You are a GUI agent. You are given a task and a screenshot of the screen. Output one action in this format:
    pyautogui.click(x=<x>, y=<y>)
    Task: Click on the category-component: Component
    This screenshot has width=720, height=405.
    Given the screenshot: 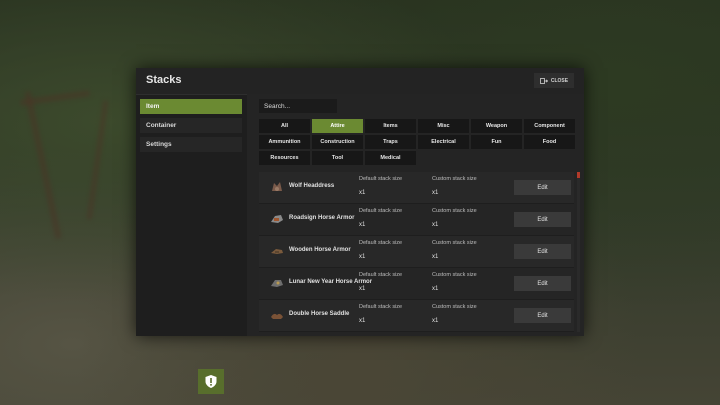 What is the action you would take?
    pyautogui.click(x=549, y=126)
    